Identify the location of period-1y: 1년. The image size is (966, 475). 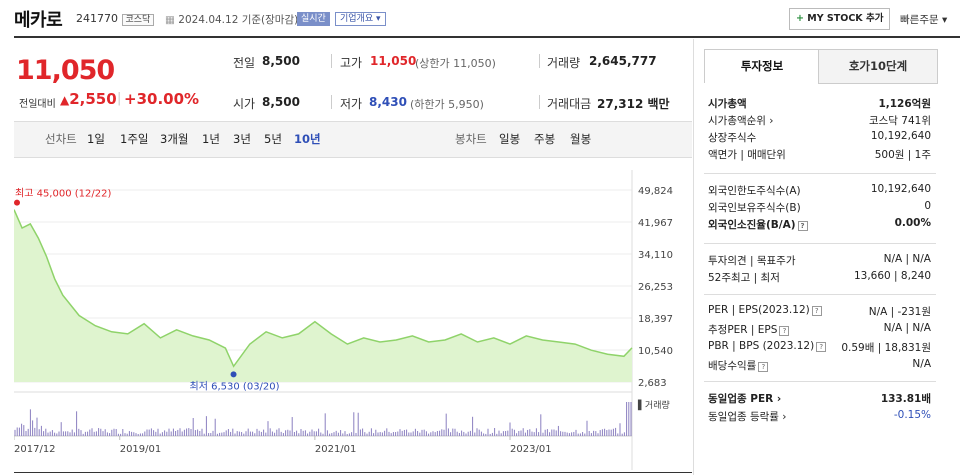
(211, 139).